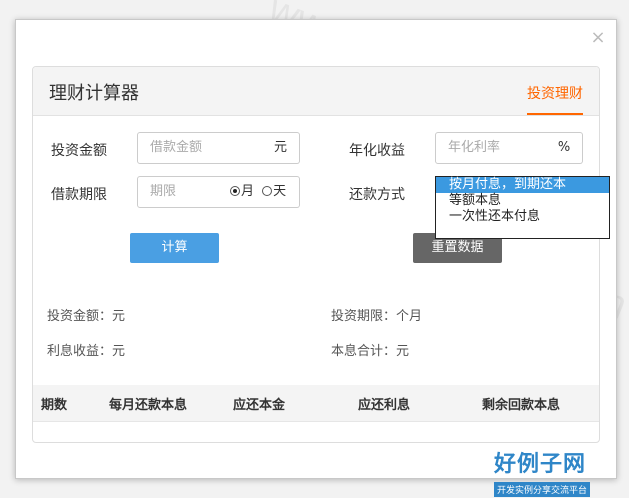  Describe the element at coordinates (86, 351) in the screenshot. I see `result-interest: 利息收益：元` at that location.